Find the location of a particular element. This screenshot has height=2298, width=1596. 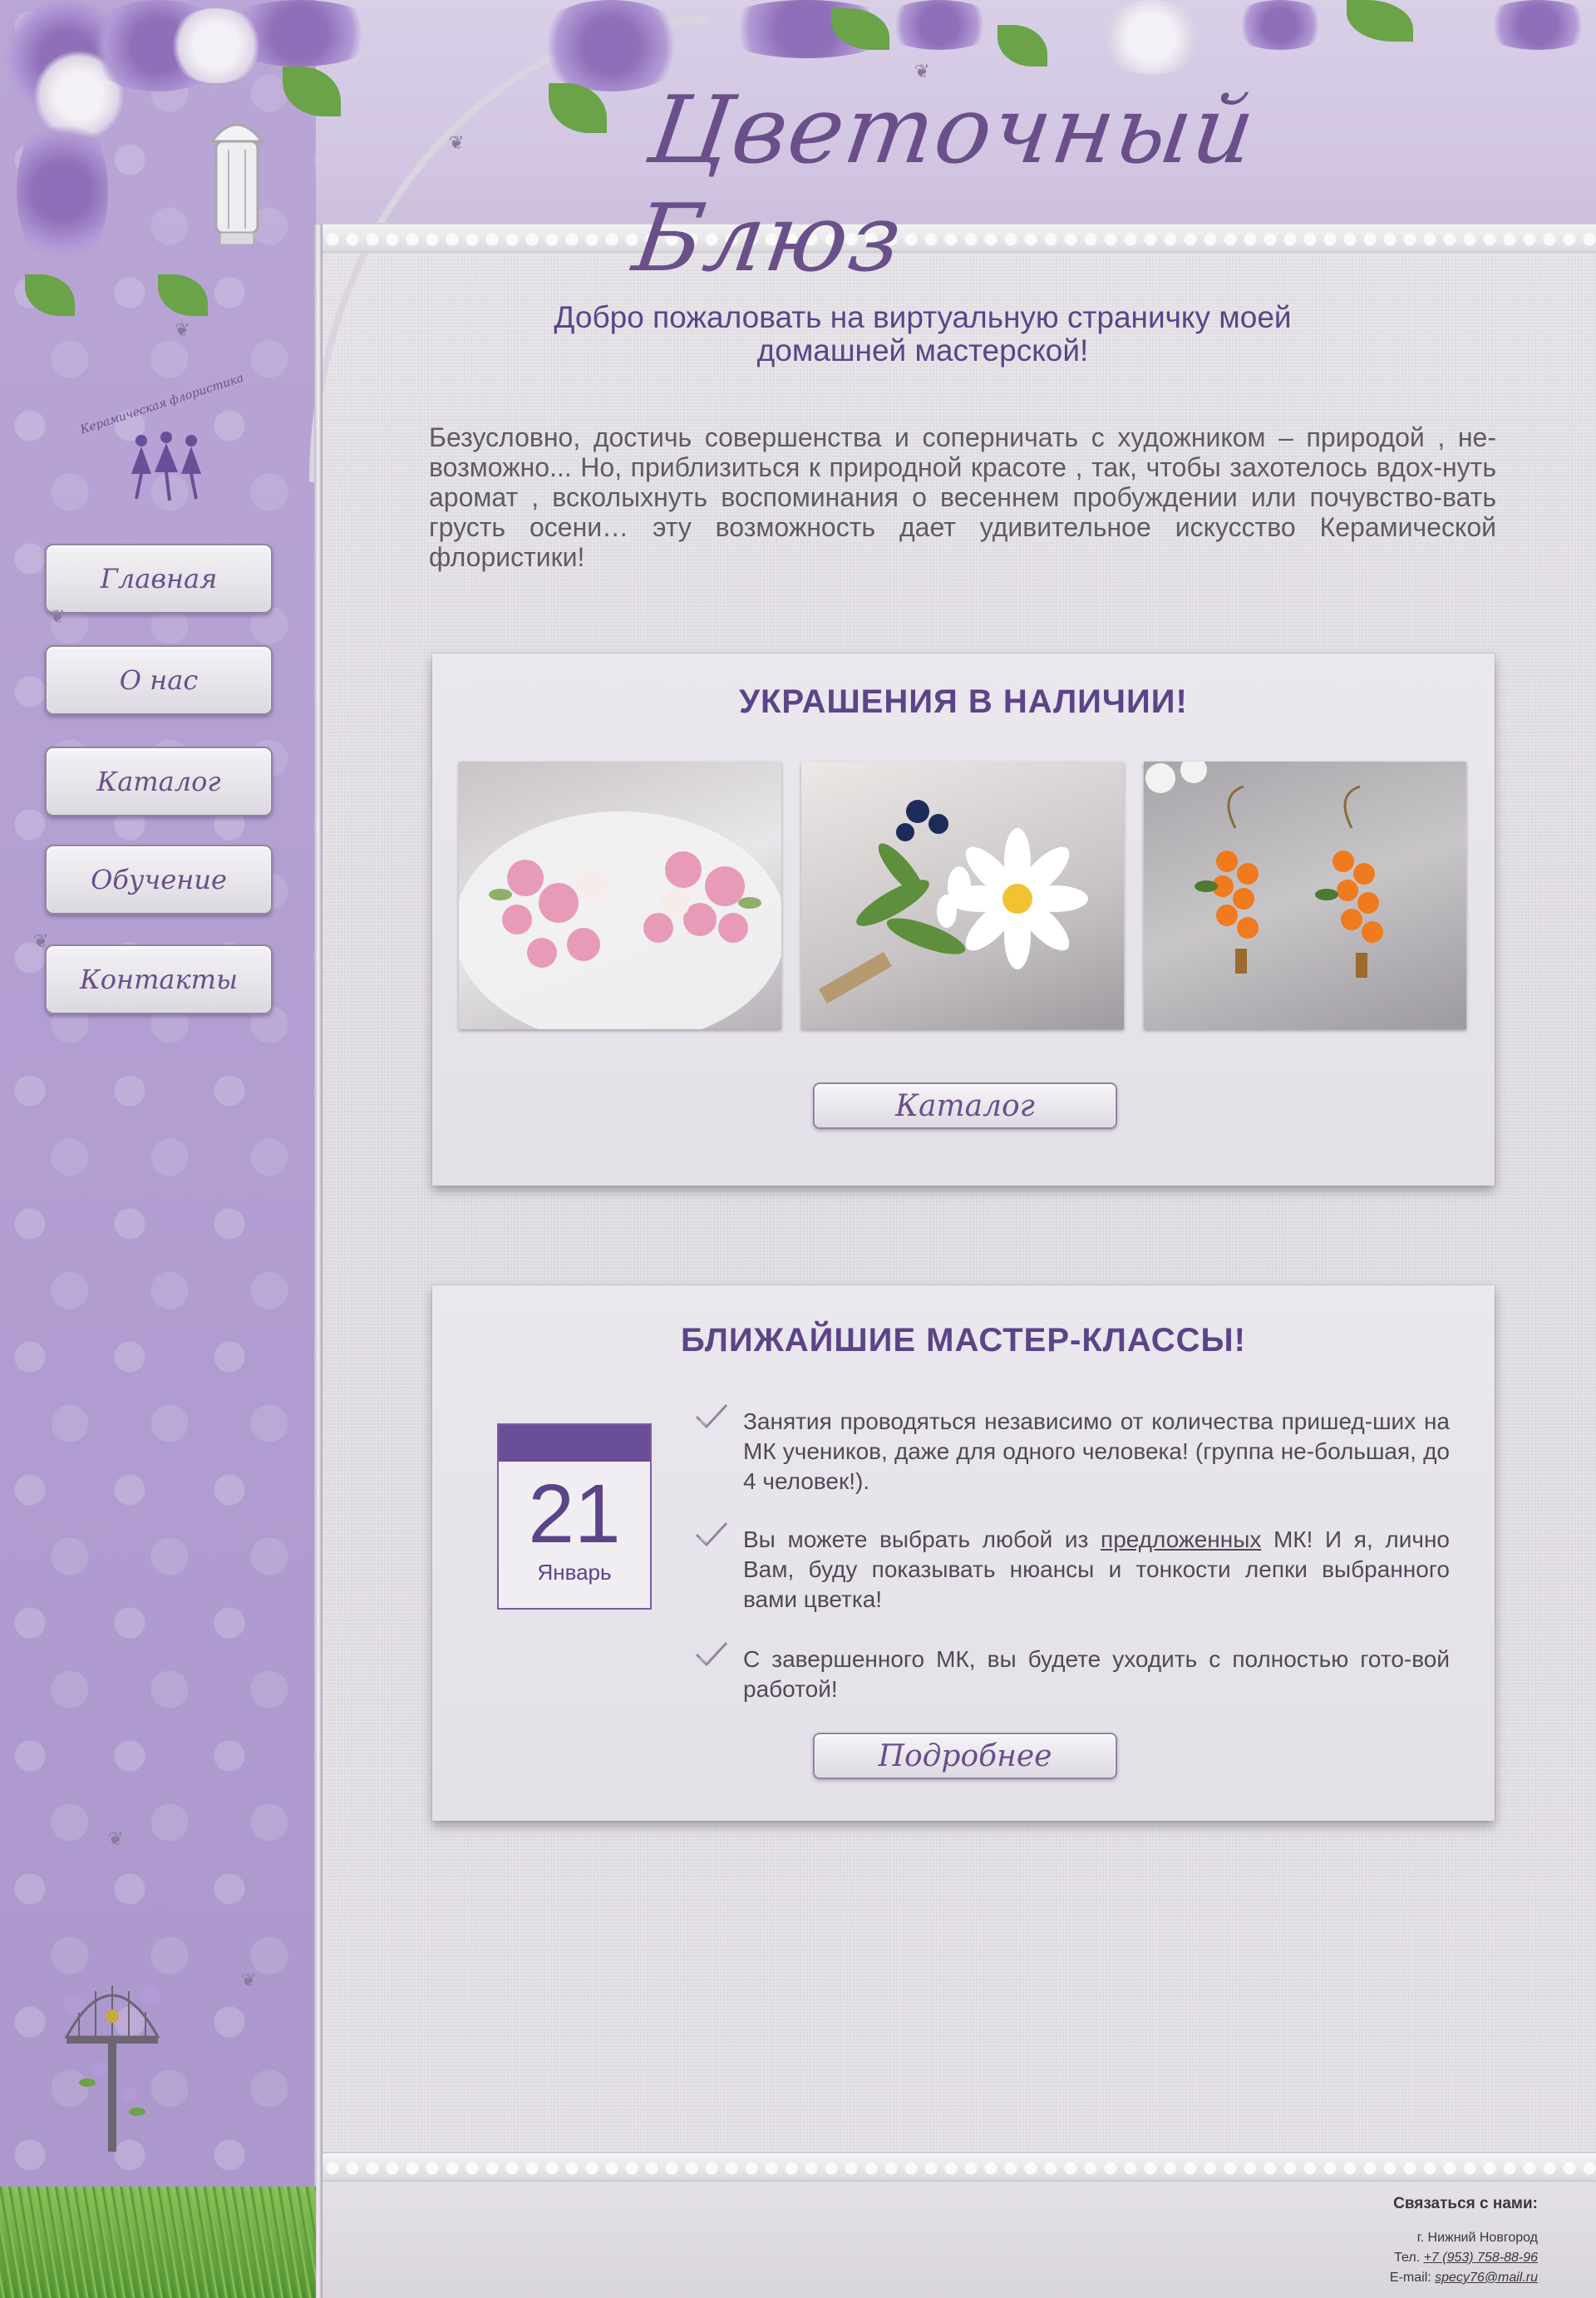

roses-rings-photo is located at coordinates (620, 895).